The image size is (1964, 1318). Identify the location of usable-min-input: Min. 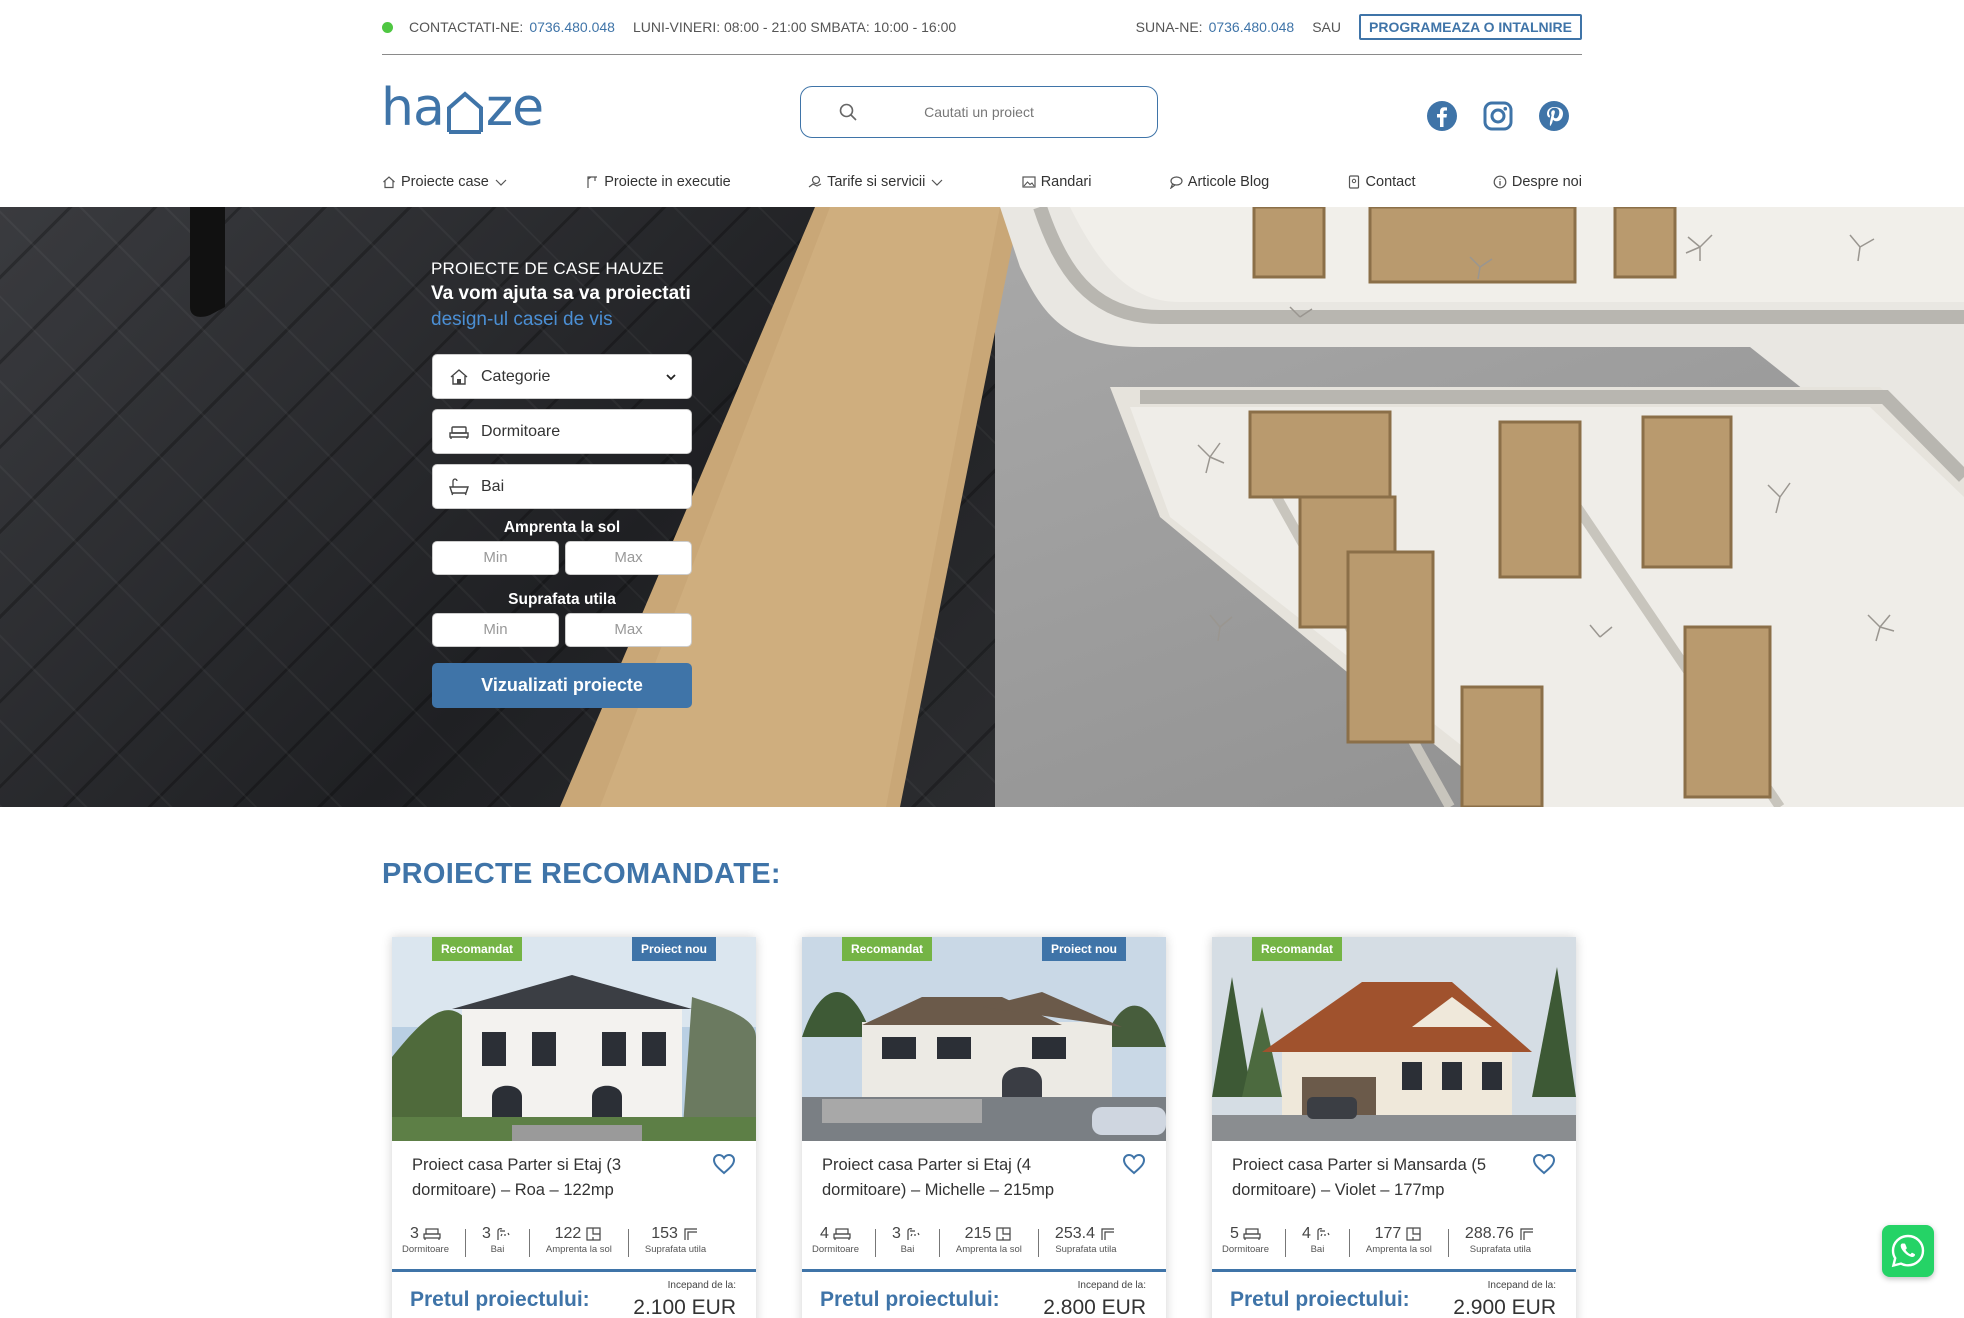
(495, 630).